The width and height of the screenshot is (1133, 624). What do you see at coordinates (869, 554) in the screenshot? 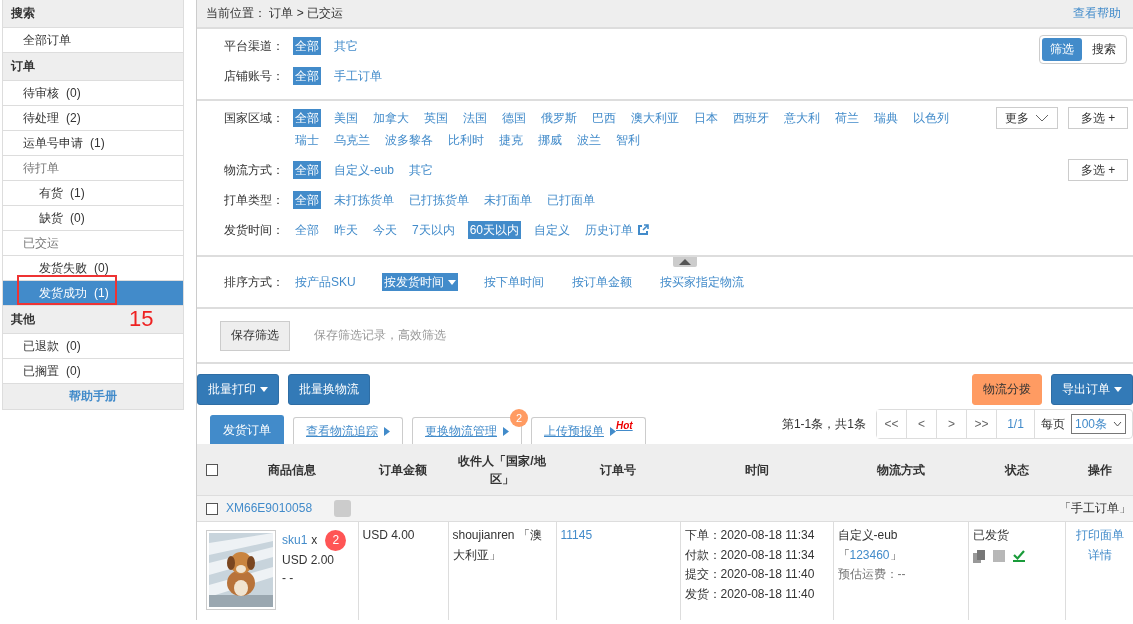
I see `tracking-link: 123460` at bounding box center [869, 554].